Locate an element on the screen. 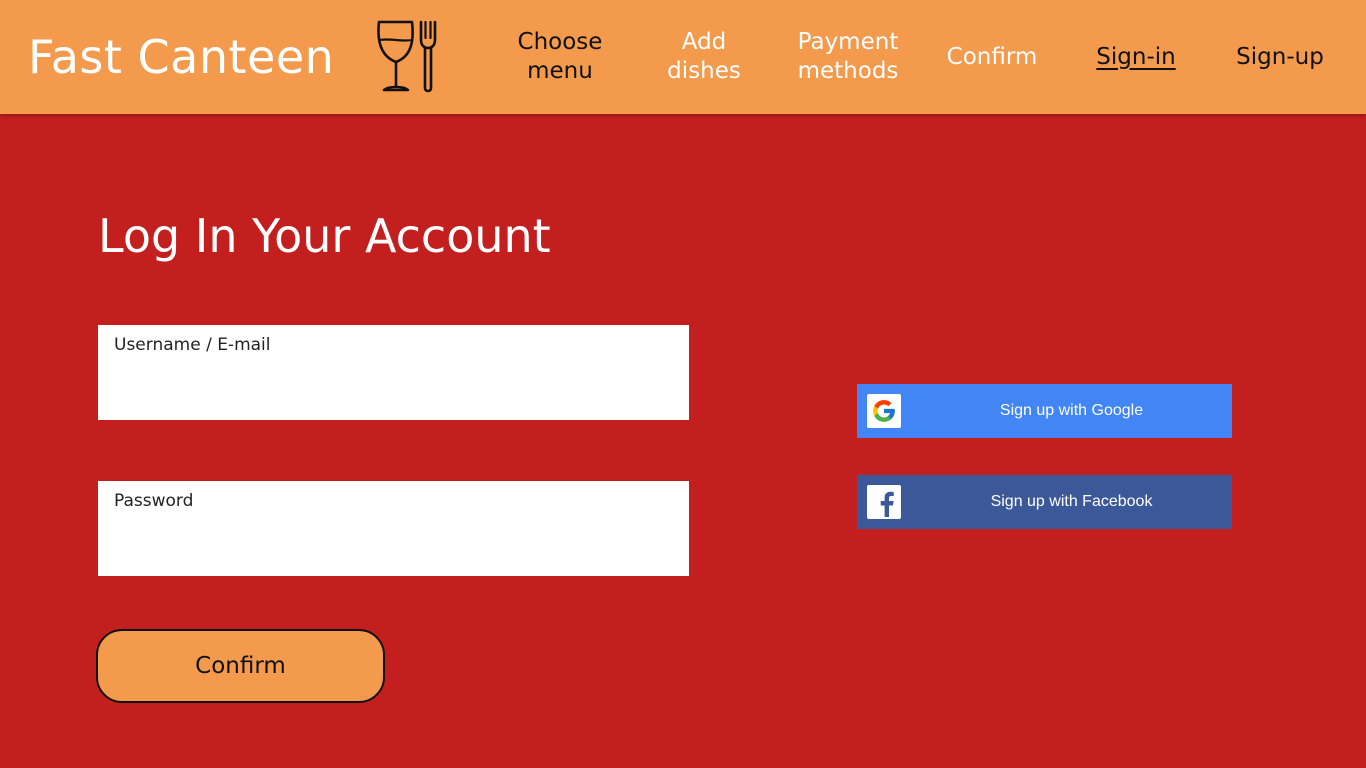 The height and width of the screenshot is (768, 1366). google-signup-button: Sign up with Google is located at coordinates (1044, 411).